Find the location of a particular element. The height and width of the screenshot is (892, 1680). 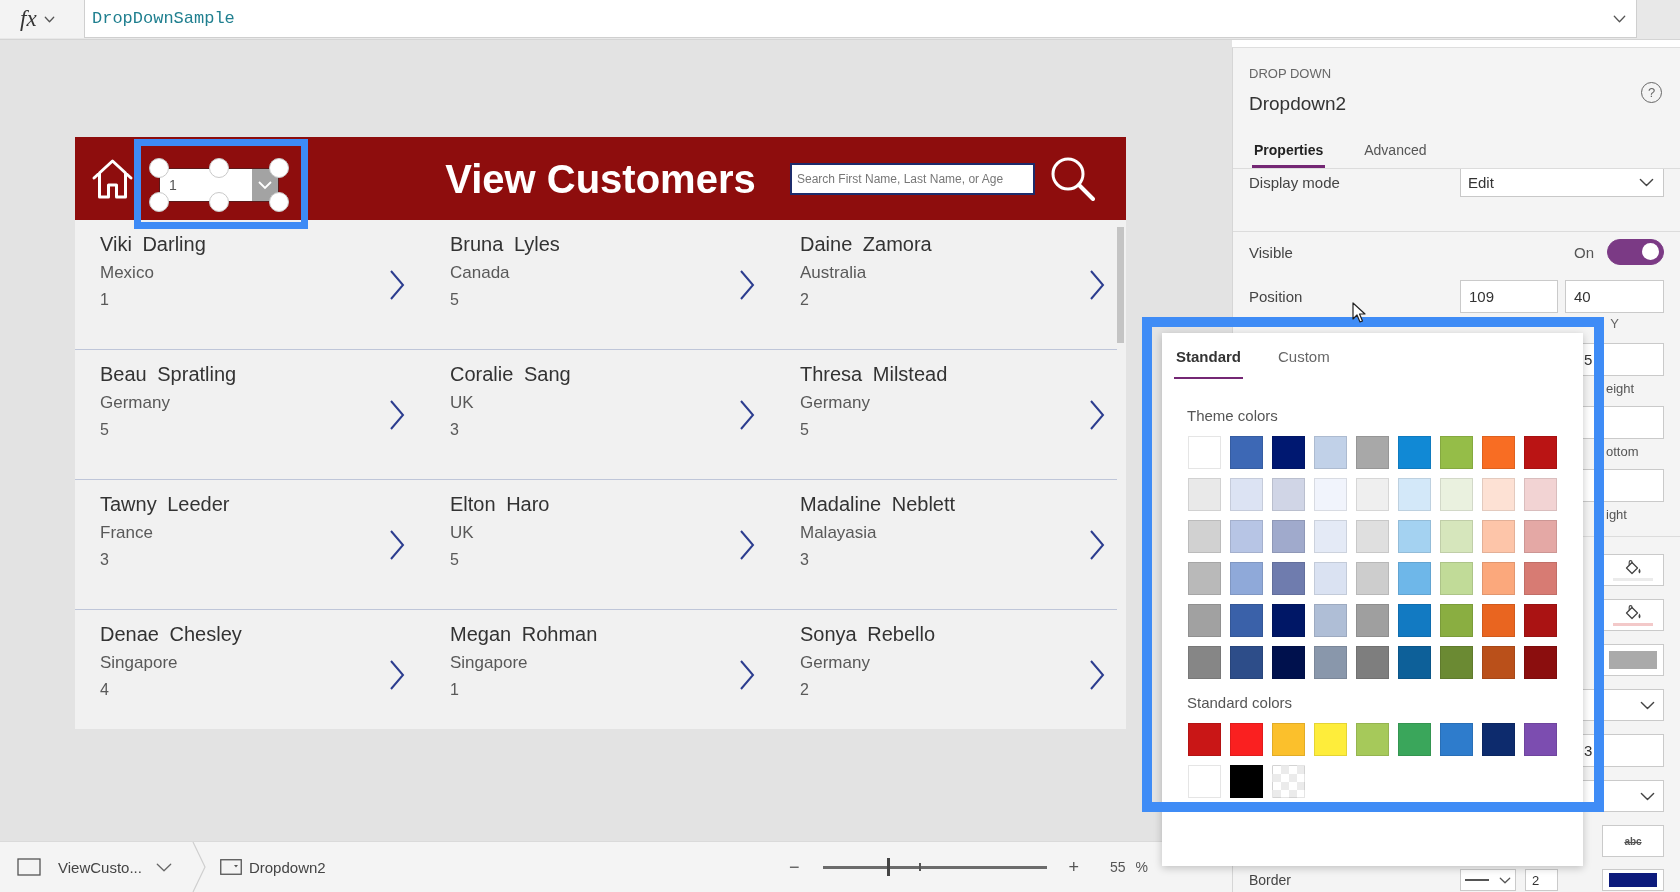

gallery-item: Viki Darling Mexico 1 is located at coordinates (250, 285).